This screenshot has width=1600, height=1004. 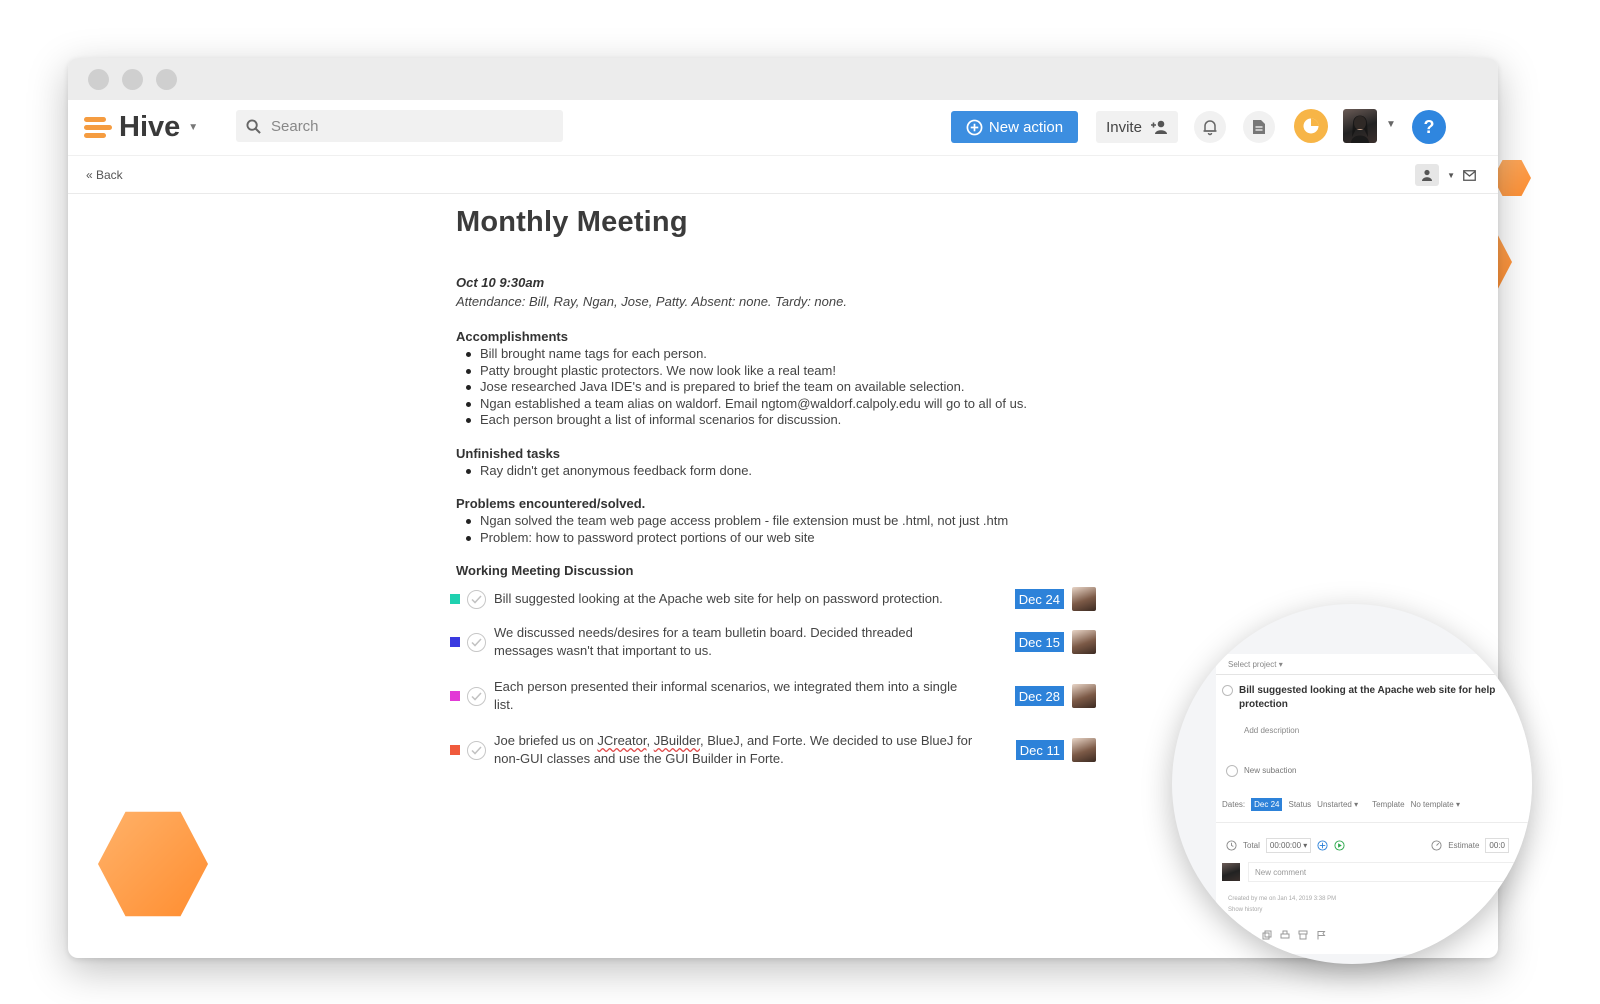 I want to click on total-time-field: 00:00:00 ▾, so click(x=1288, y=845).